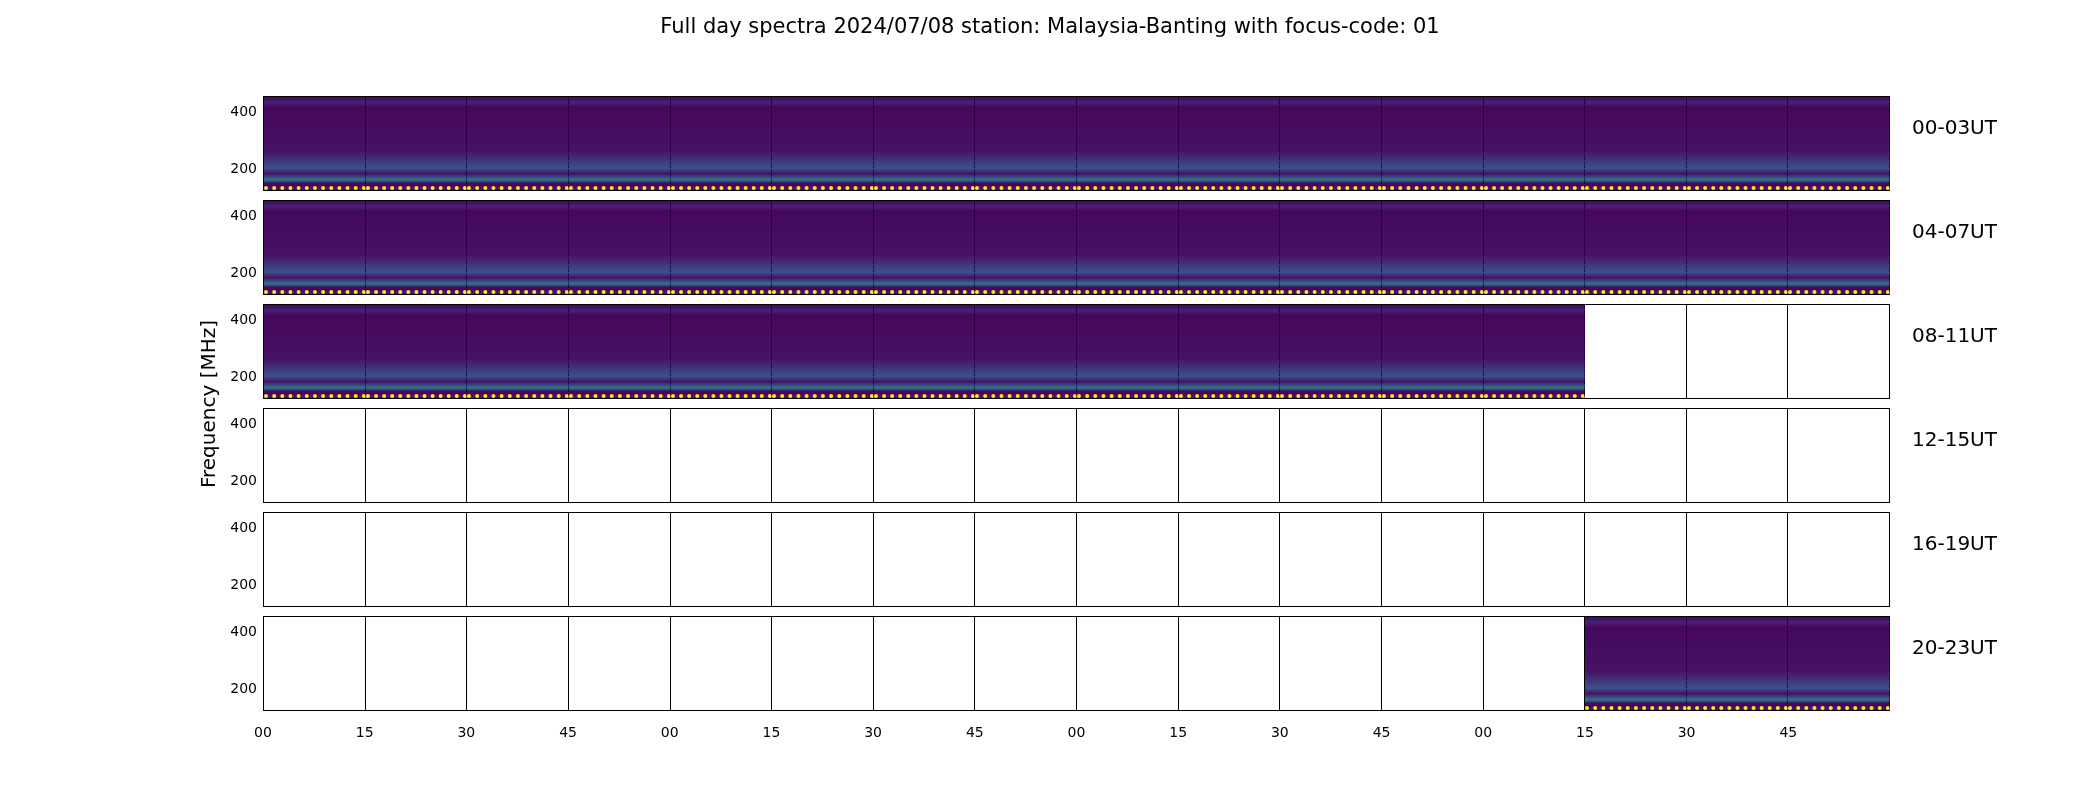 The width and height of the screenshot is (2100, 800). I want to click on row-label: 00-03UT, so click(1954, 127).